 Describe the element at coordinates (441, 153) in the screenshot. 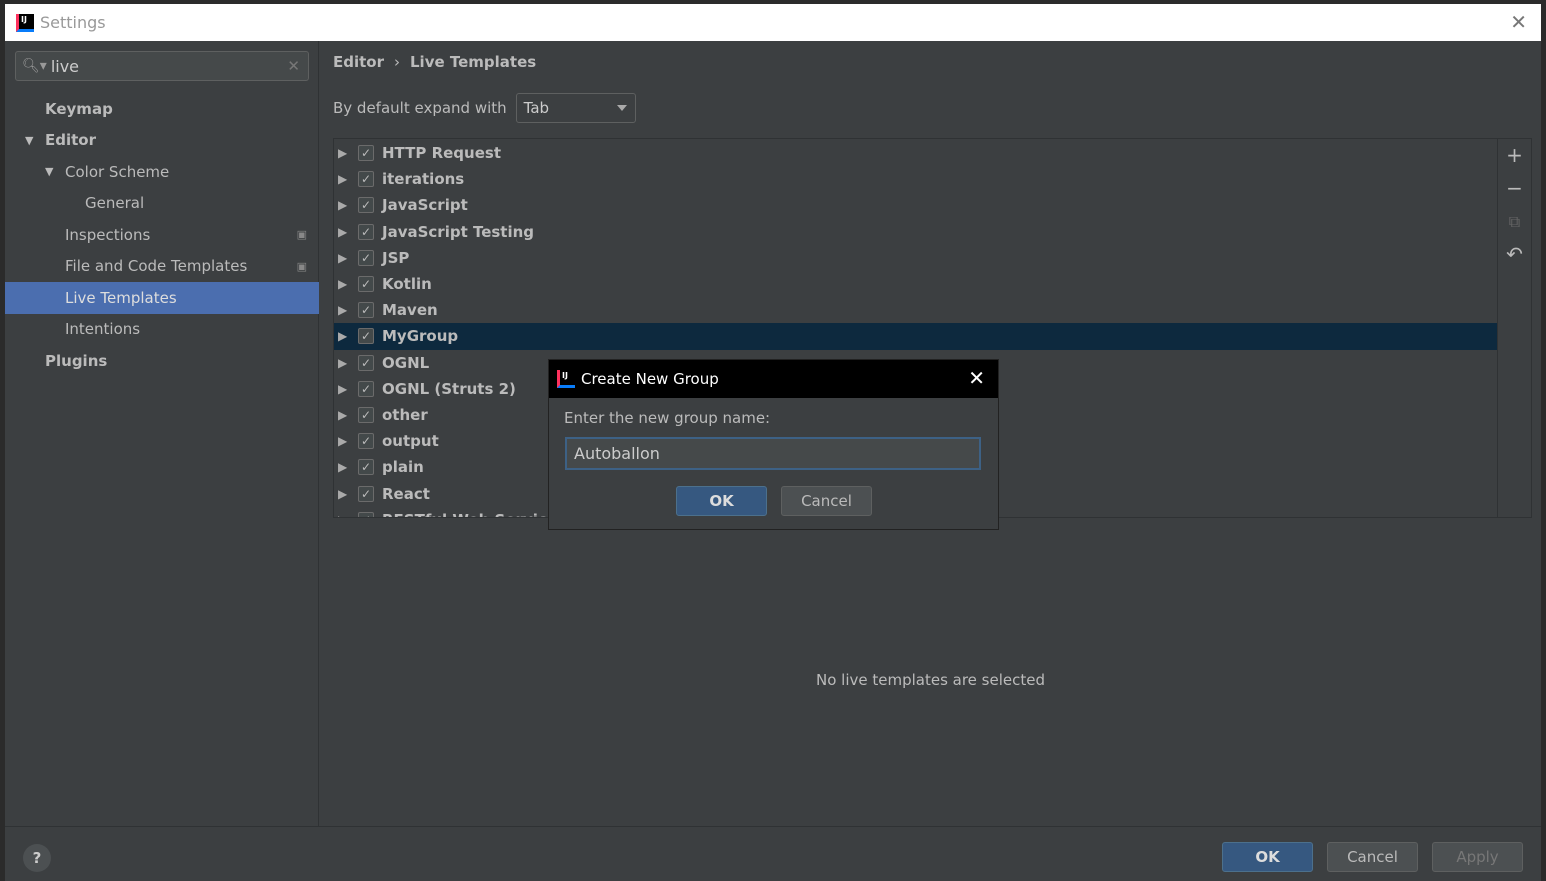

I see `group-label: HTTP Request` at that location.